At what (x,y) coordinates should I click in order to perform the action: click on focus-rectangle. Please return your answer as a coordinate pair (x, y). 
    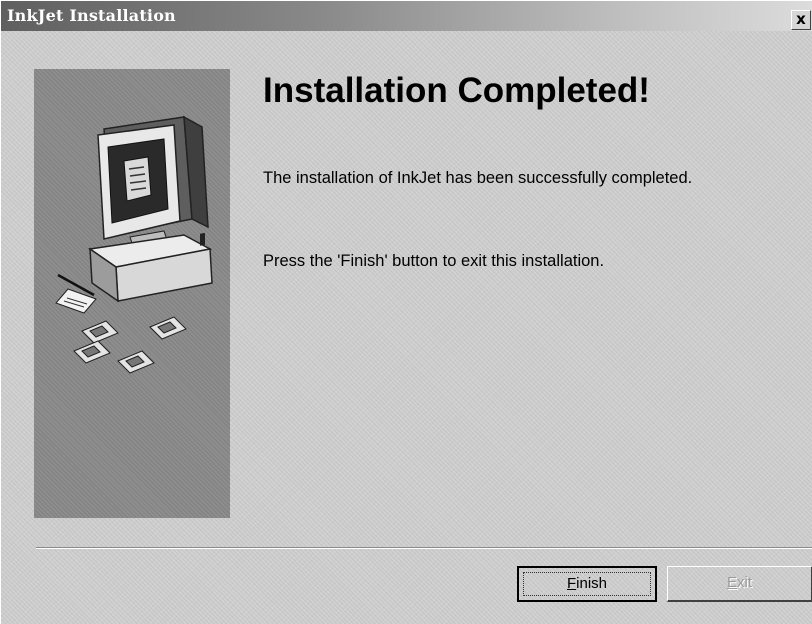
    Looking at the image, I should click on (587, 584).